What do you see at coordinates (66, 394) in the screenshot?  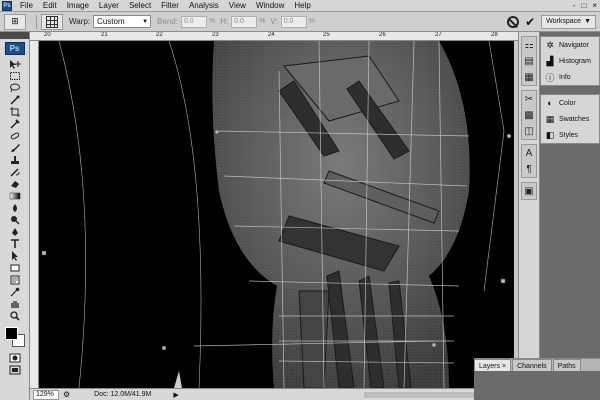 I see `status-menu-icon: ⚙` at bounding box center [66, 394].